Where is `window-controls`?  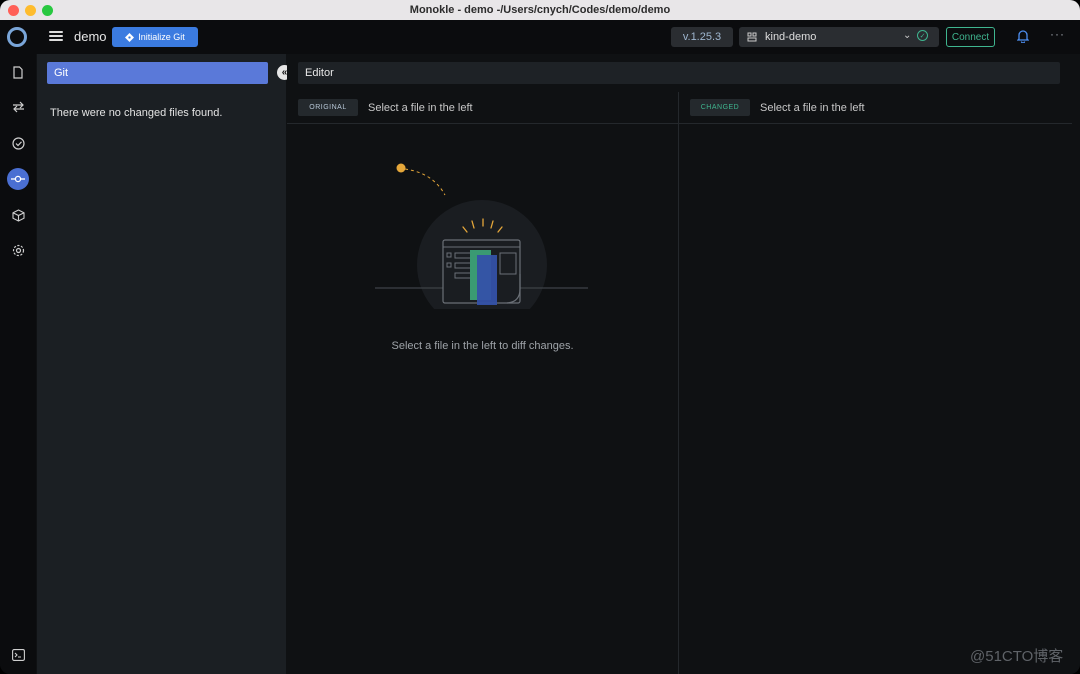
window-controls is located at coordinates (30, 10).